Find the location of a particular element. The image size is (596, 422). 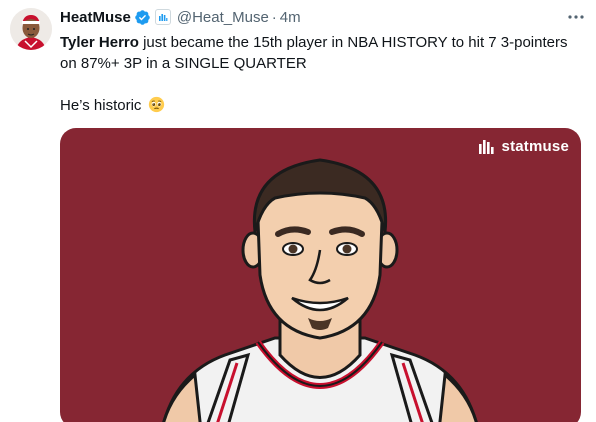

tweet-line-3-text: He’s historic is located at coordinates (101, 105).